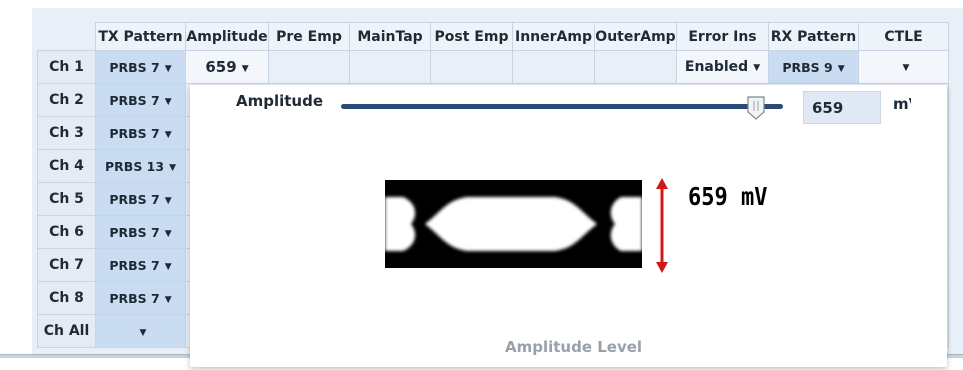 This screenshot has width=963, height=370. I want to click on main-tap-cell, so click(390, 67).